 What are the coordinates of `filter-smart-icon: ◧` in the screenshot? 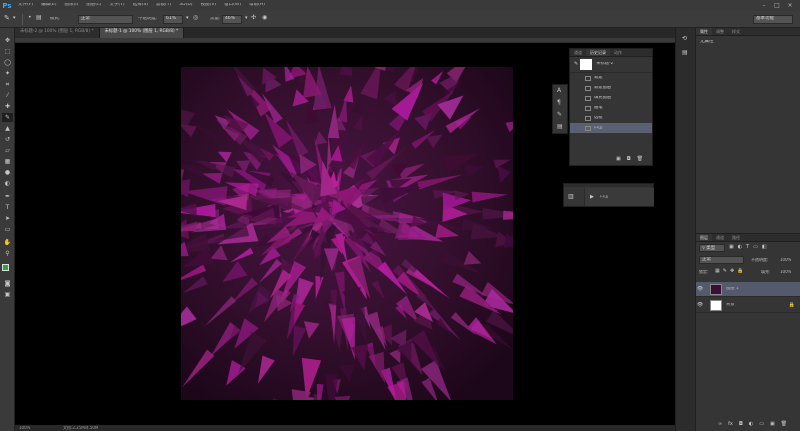 It's located at (764, 247).